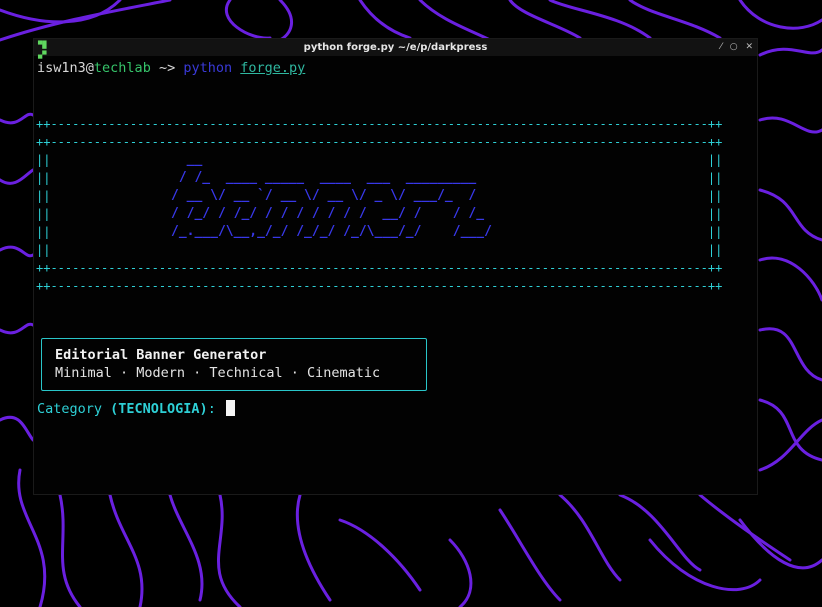 Image resolution: width=822 pixels, height=607 pixels. Describe the element at coordinates (721, 47) in the screenshot. I see `minimize-icon: ⁄` at that location.